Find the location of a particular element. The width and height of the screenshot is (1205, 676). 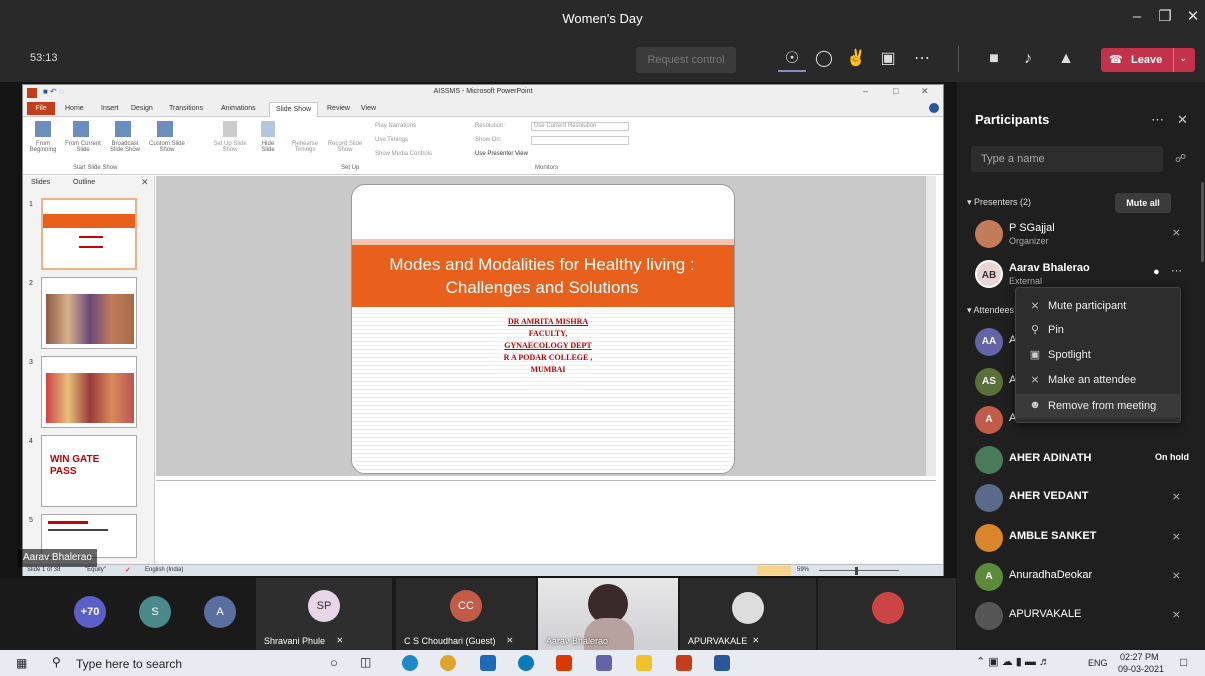

editor-scrollbar is located at coordinates (931, 326).